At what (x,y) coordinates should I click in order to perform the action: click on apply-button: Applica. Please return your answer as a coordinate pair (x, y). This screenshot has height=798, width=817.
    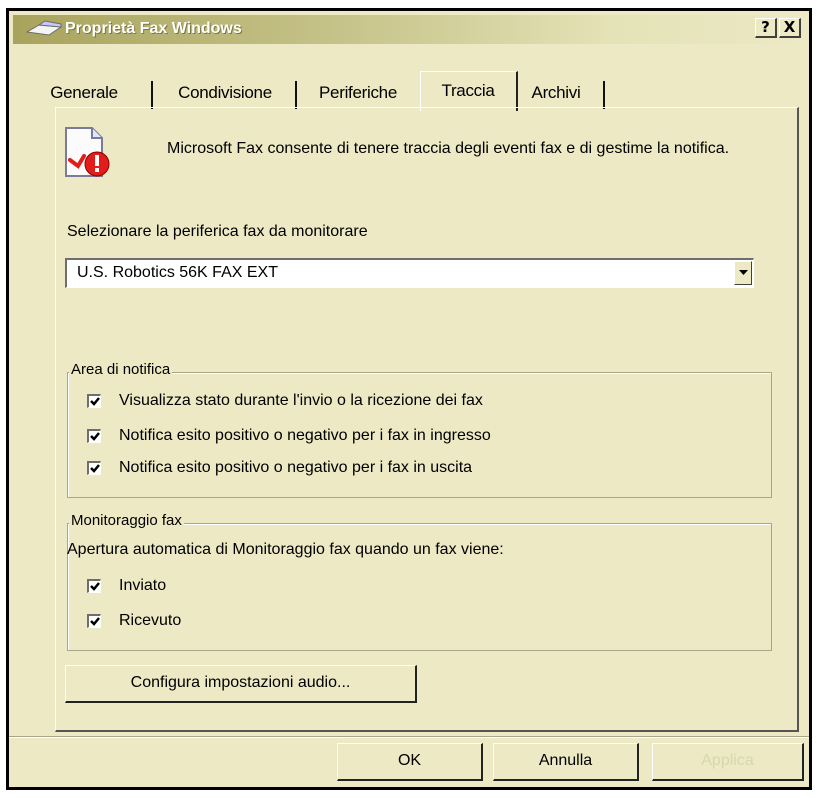
    Looking at the image, I should click on (728, 762).